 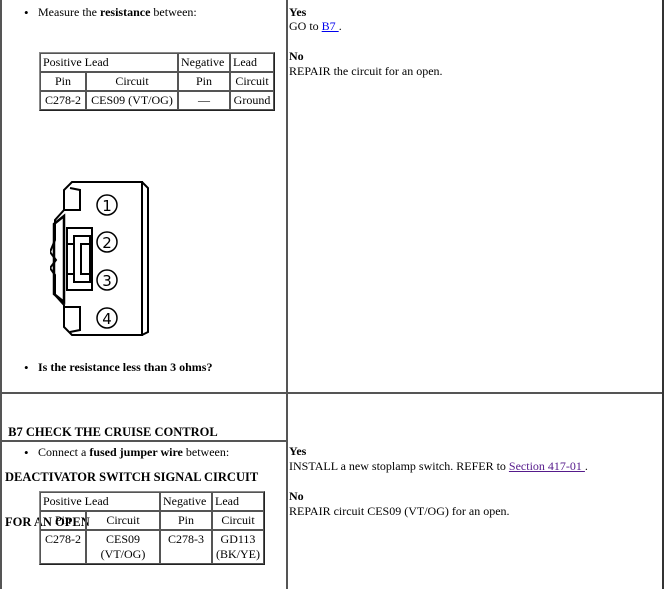 I want to click on b7-heading-line: DEACTIVATOR SWITCH SIGNAL CIRCUIT, so click(x=132, y=477).